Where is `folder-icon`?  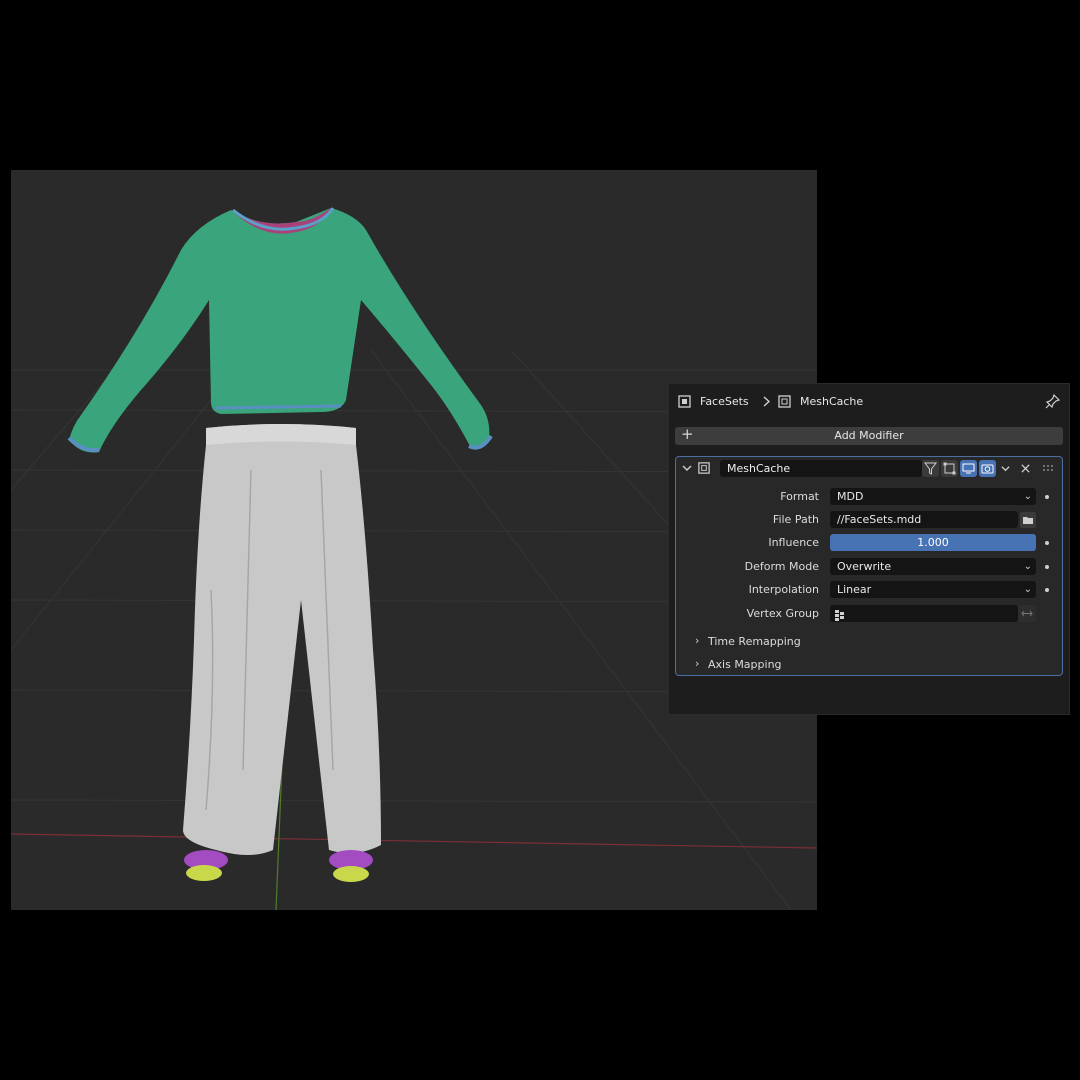
folder-icon is located at coordinates (1028, 520).